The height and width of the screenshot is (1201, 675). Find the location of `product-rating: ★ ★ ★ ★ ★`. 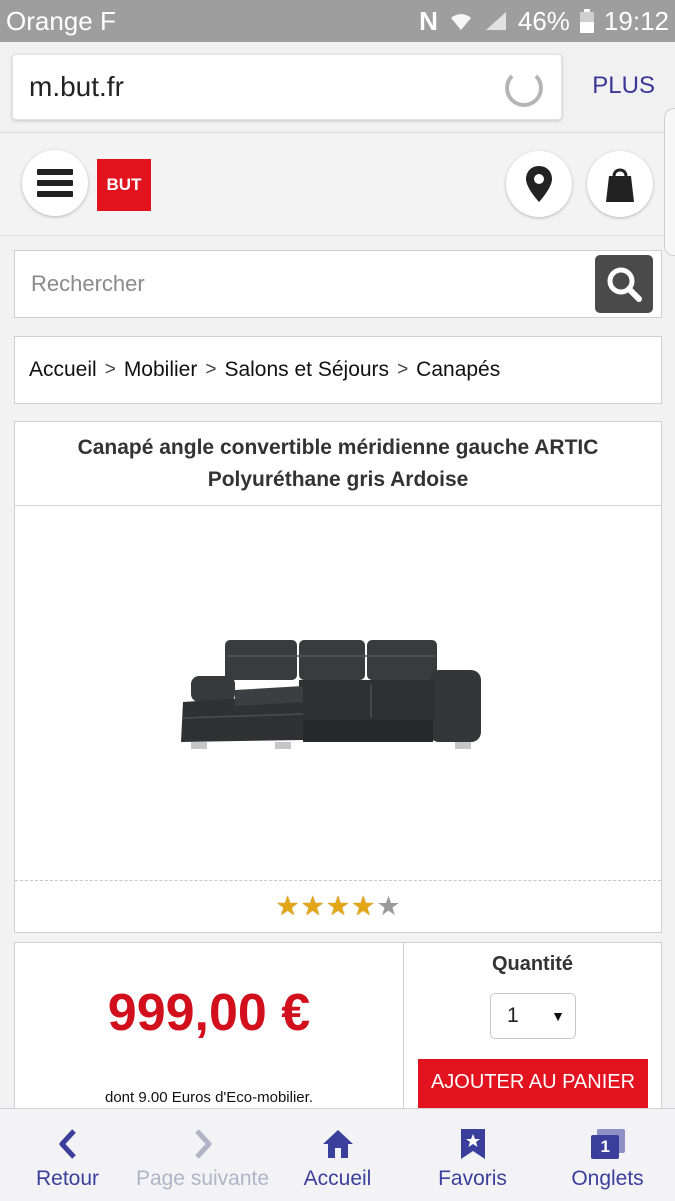

product-rating: ★ ★ ★ ★ ★ is located at coordinates (338, 906).